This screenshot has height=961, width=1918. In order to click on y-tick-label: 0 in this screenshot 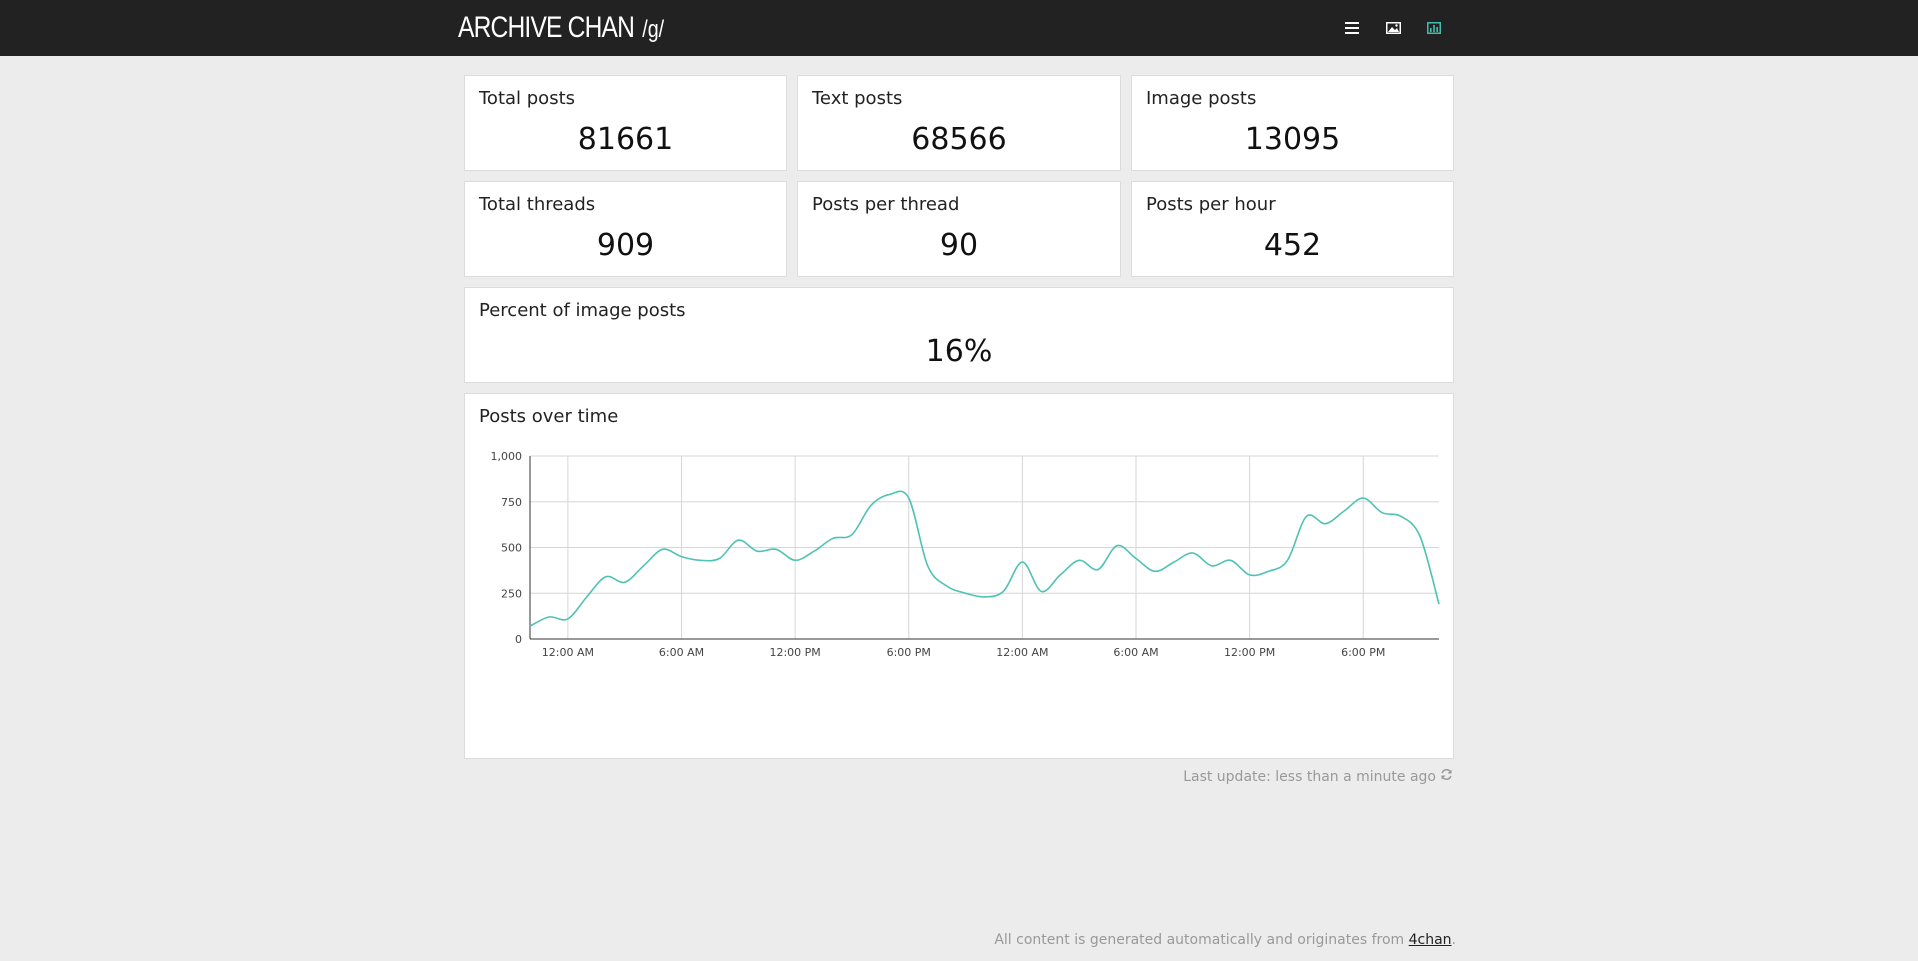, I will do `click(518, 639)`.